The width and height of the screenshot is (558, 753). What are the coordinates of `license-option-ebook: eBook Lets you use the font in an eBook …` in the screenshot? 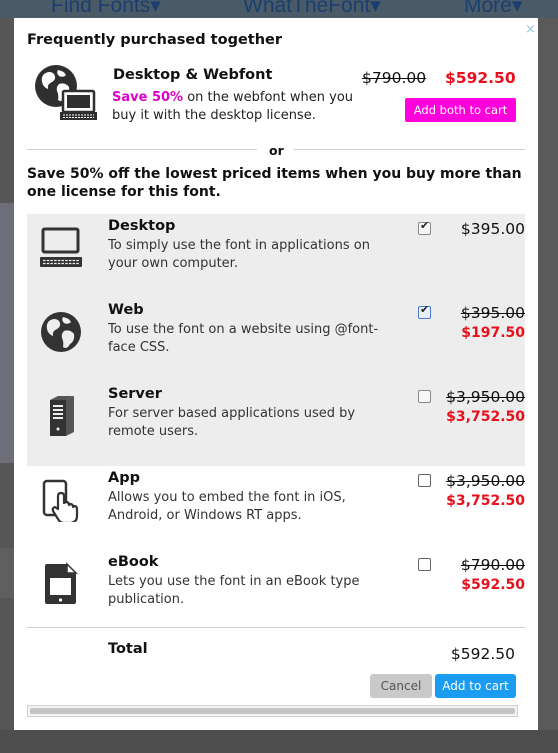 It's located at (276, 592).